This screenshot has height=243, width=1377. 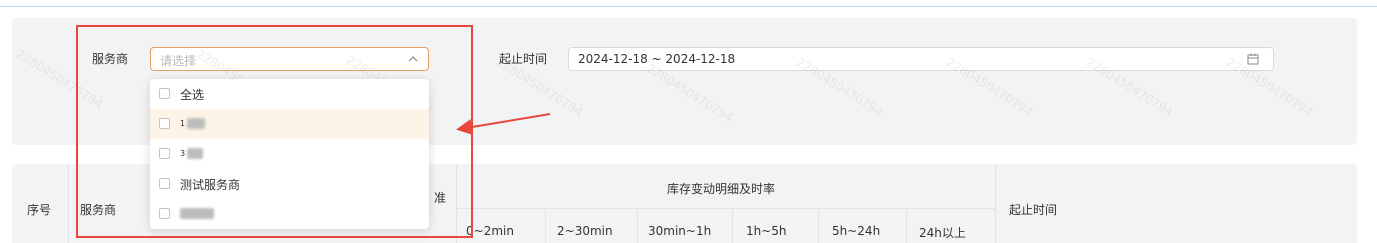 I want to click on header-row-divider, so click(x=725, y=208).